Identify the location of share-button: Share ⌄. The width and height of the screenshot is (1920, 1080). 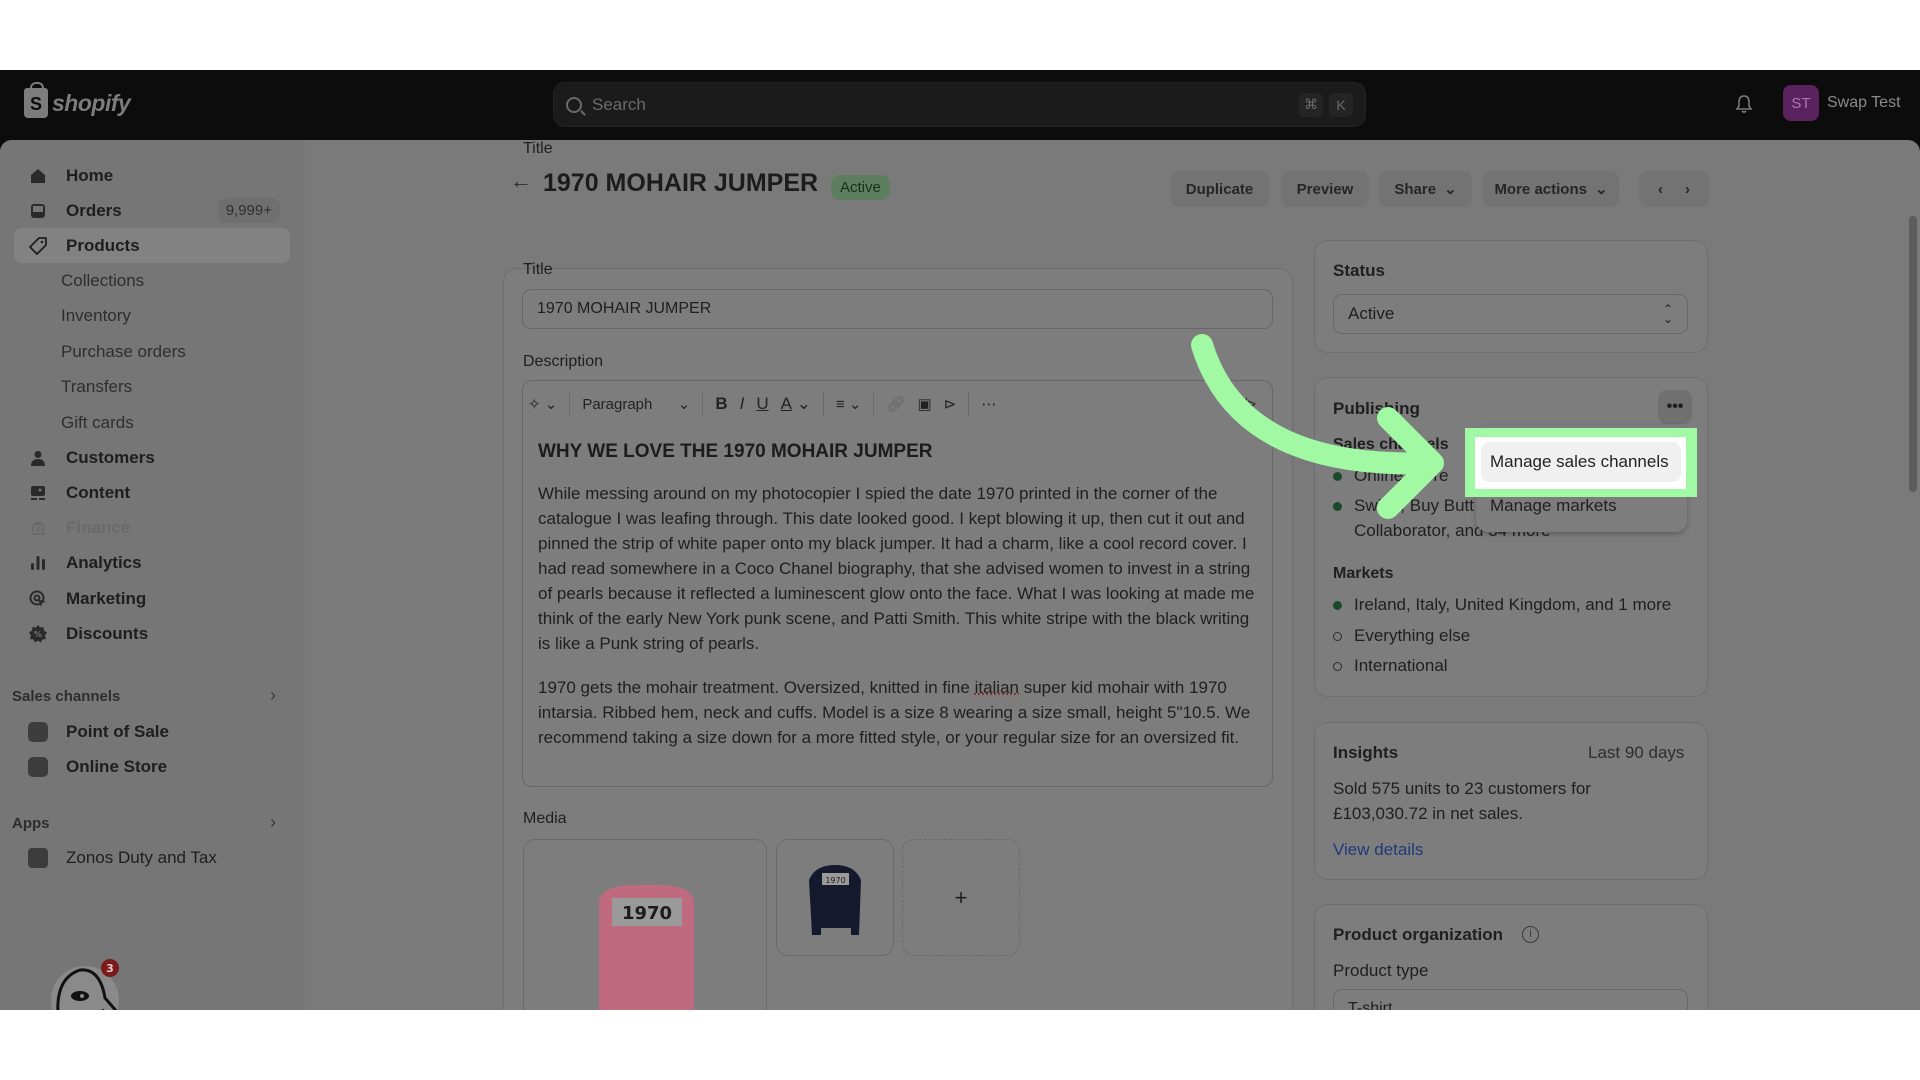
(1425, 189).